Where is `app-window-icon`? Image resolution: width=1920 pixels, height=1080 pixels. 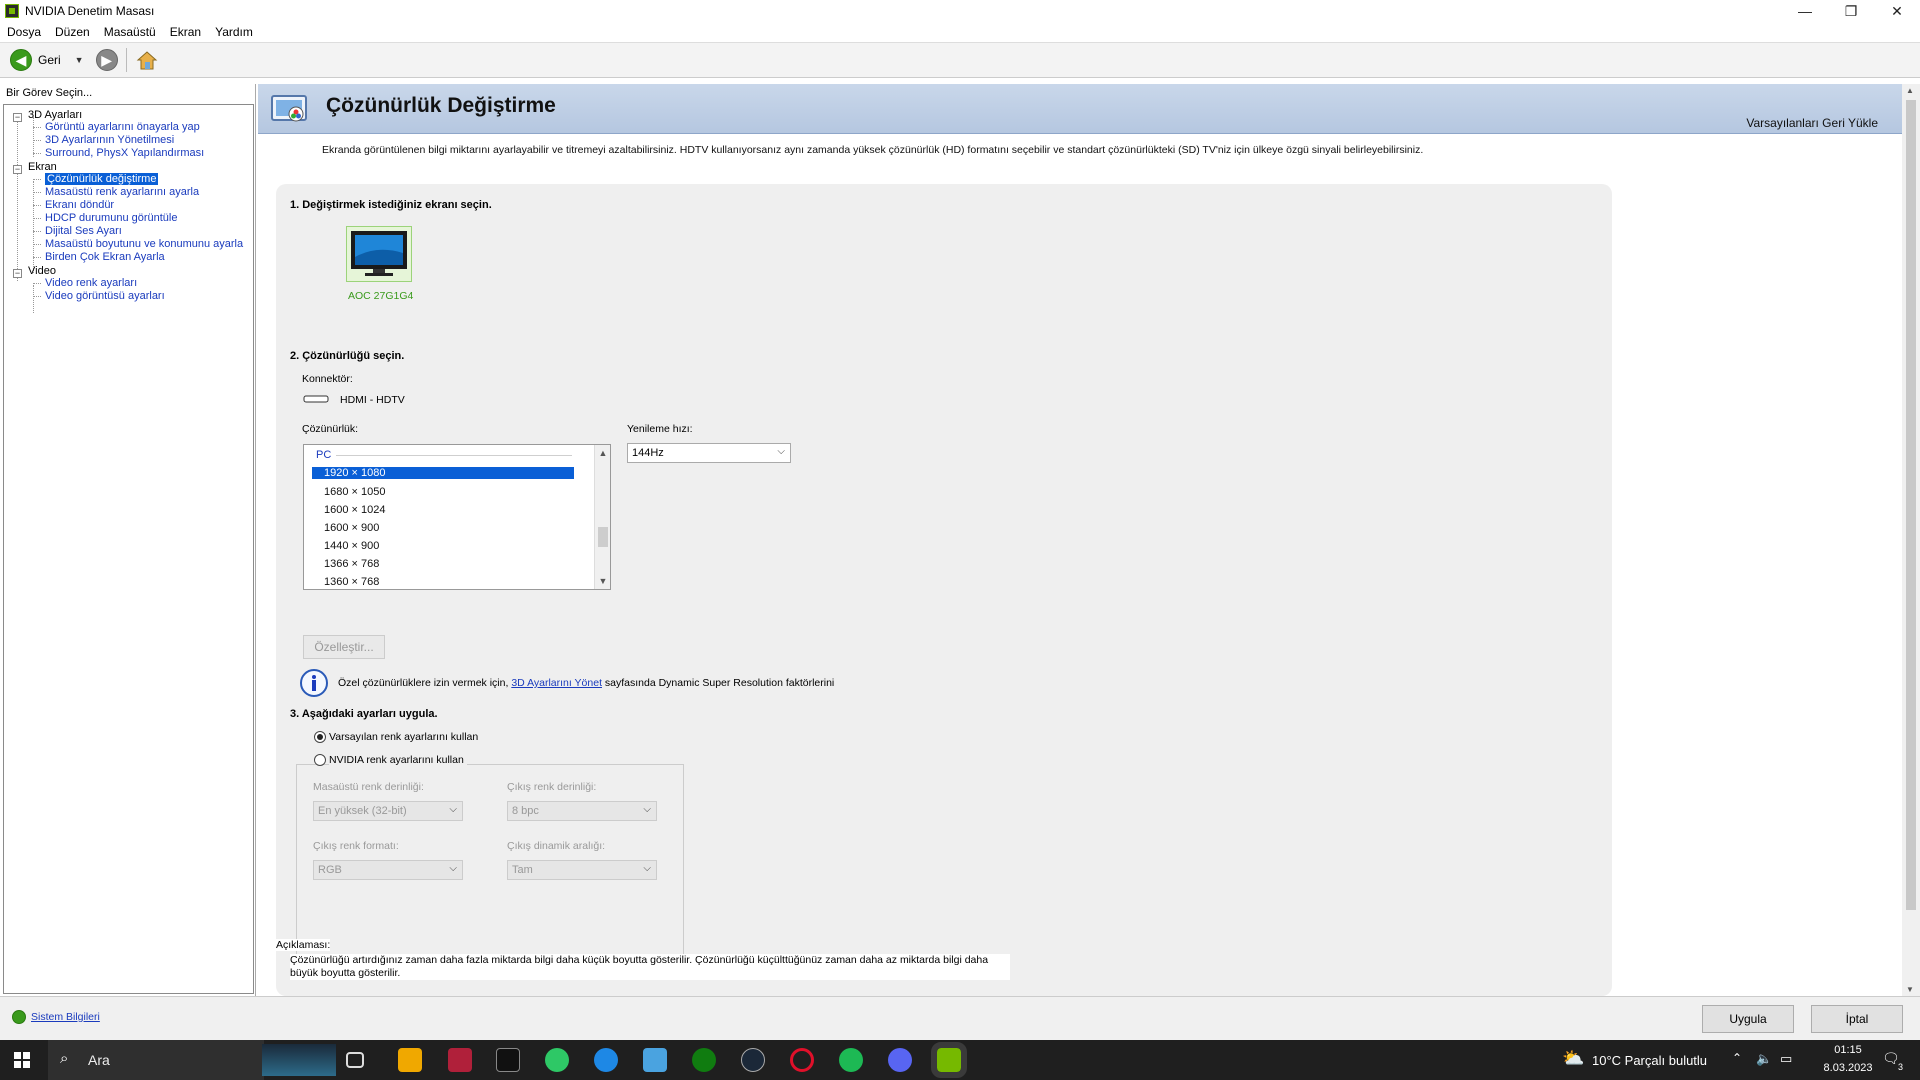
app-window-icon is located at coordinates (655, 1060).